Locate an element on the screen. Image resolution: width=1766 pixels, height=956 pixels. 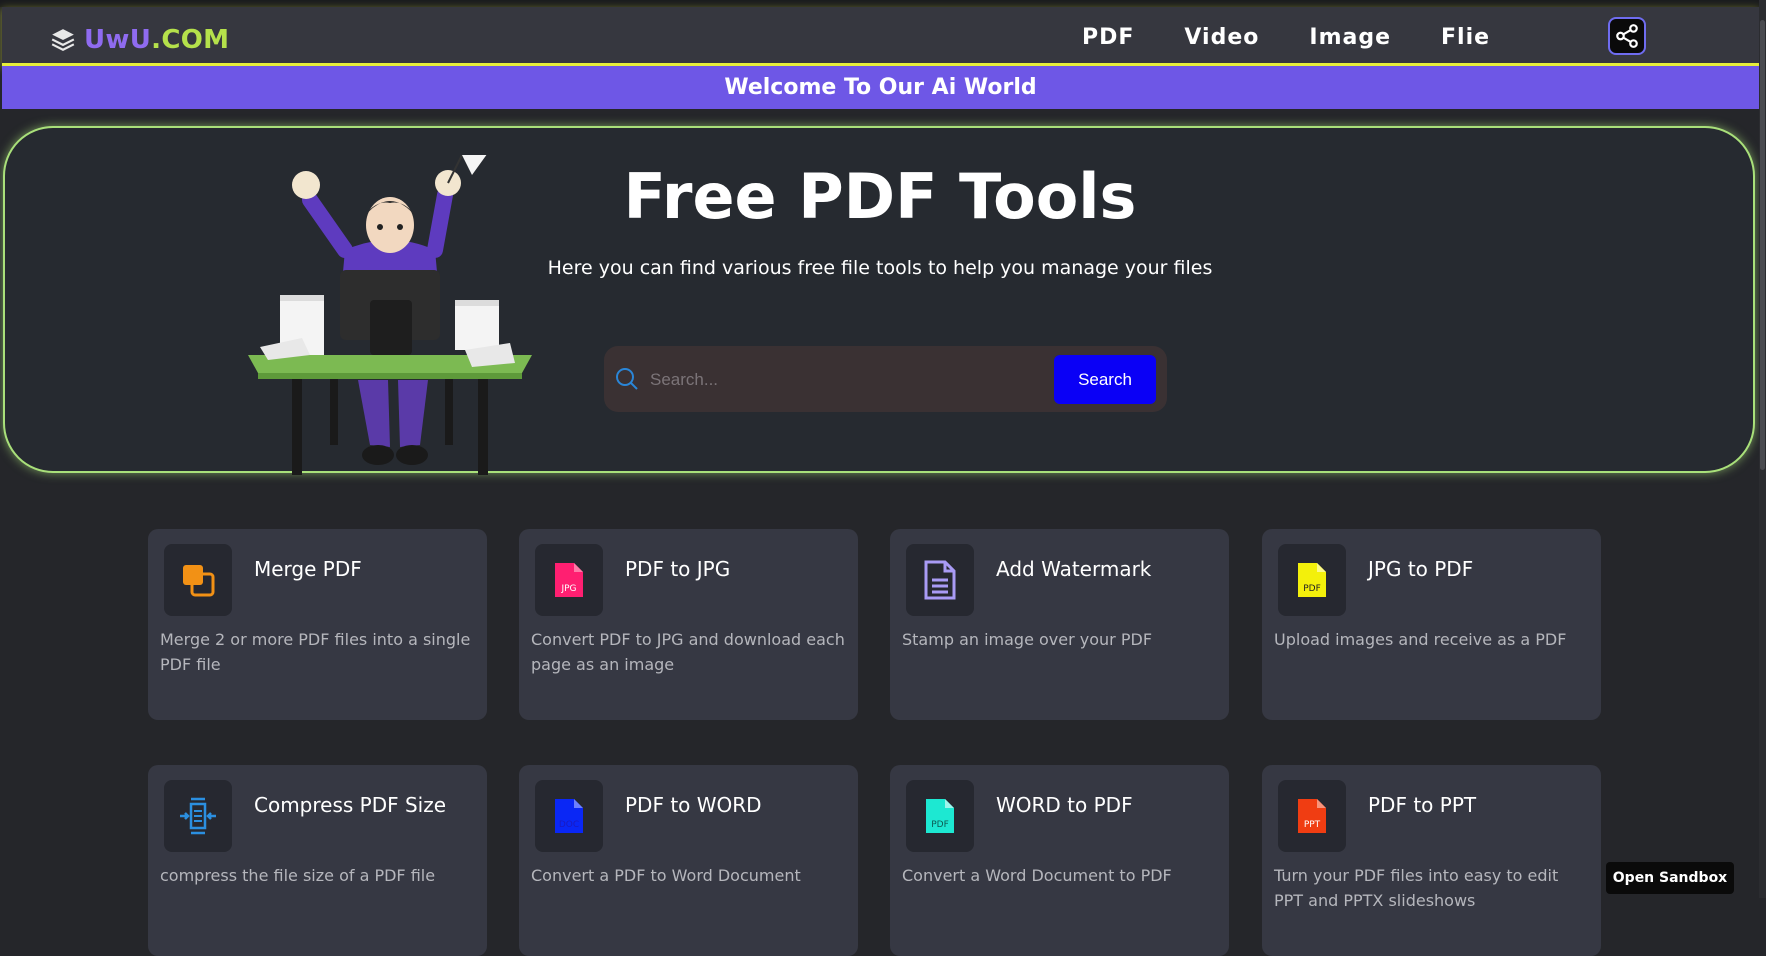
compress-icon is located at coordinates (198, 816).